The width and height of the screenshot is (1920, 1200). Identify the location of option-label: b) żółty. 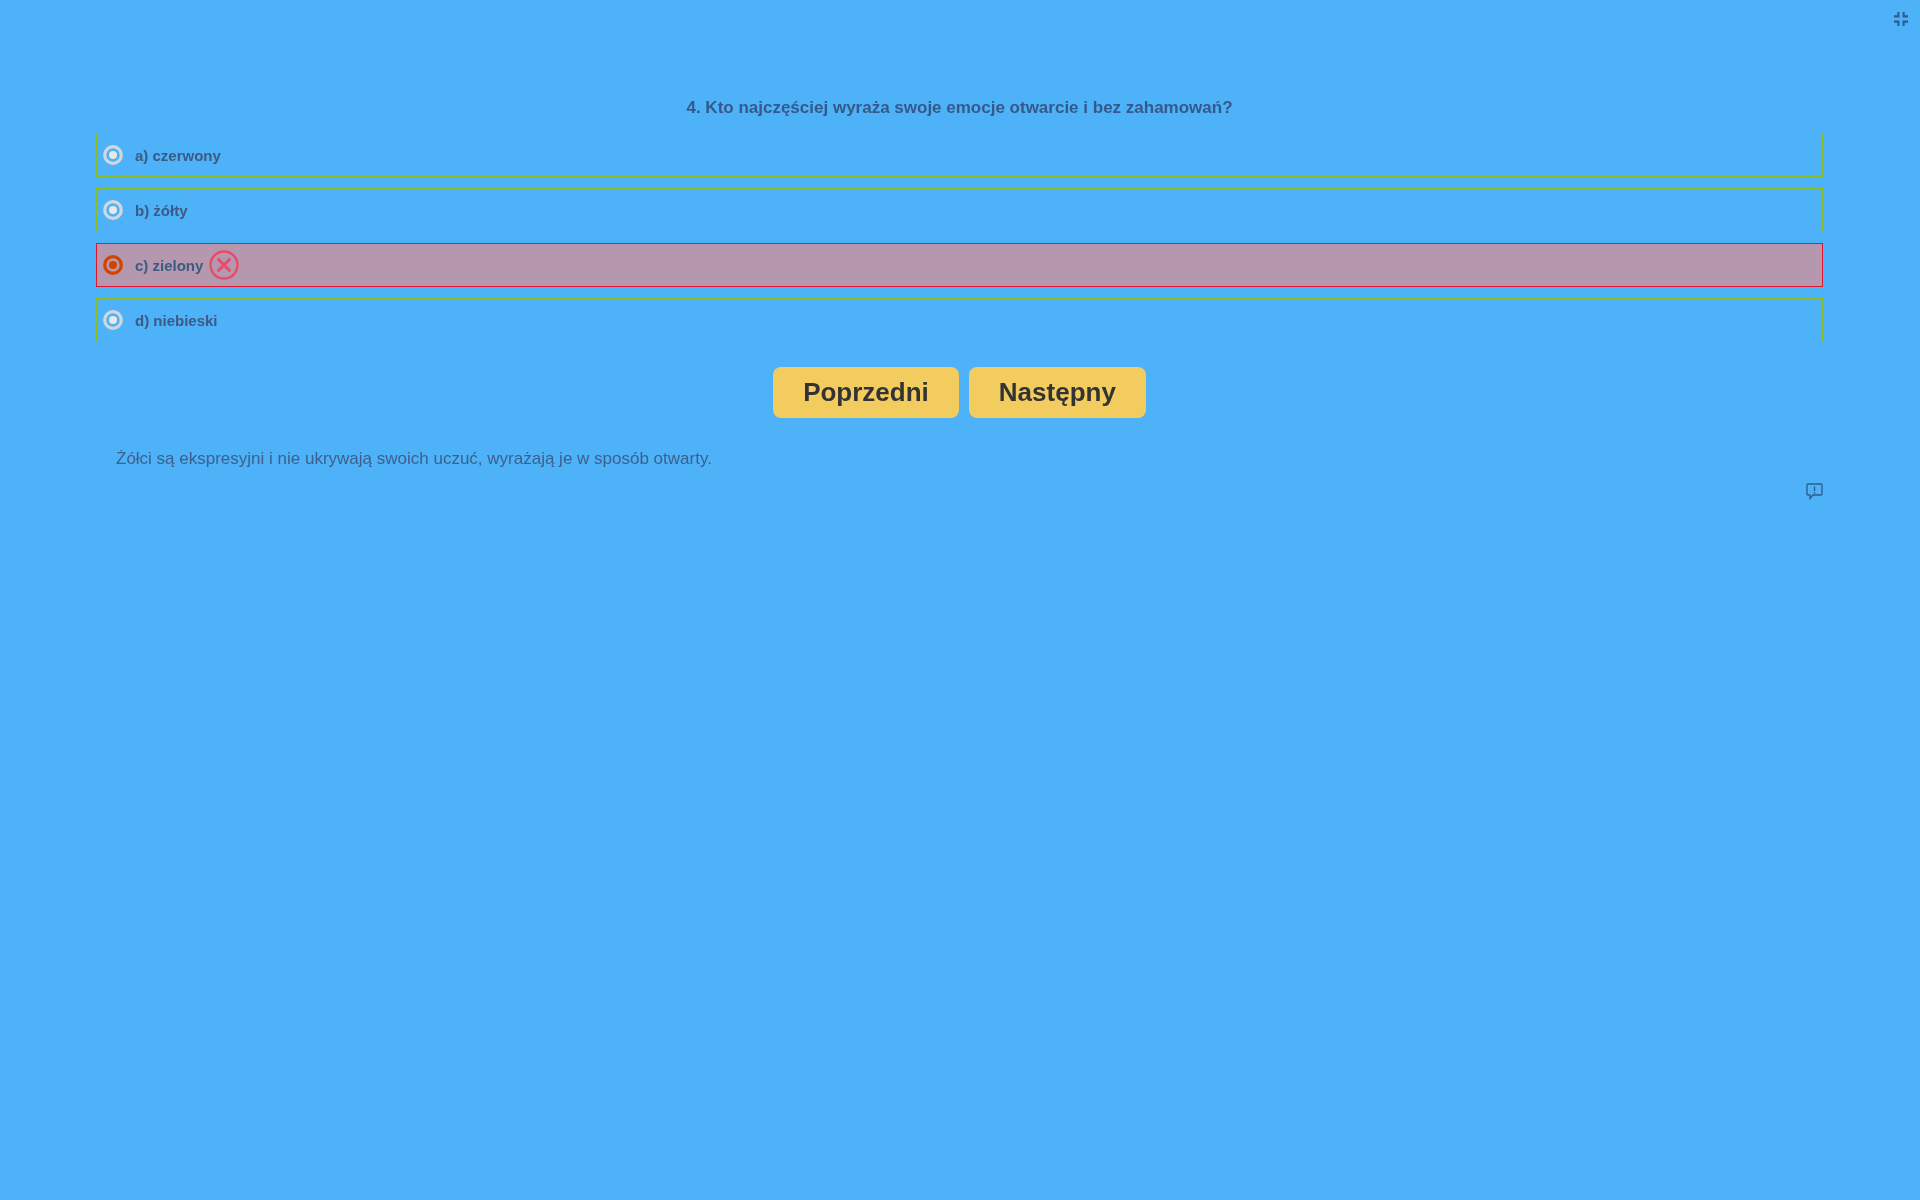
(161, 210).